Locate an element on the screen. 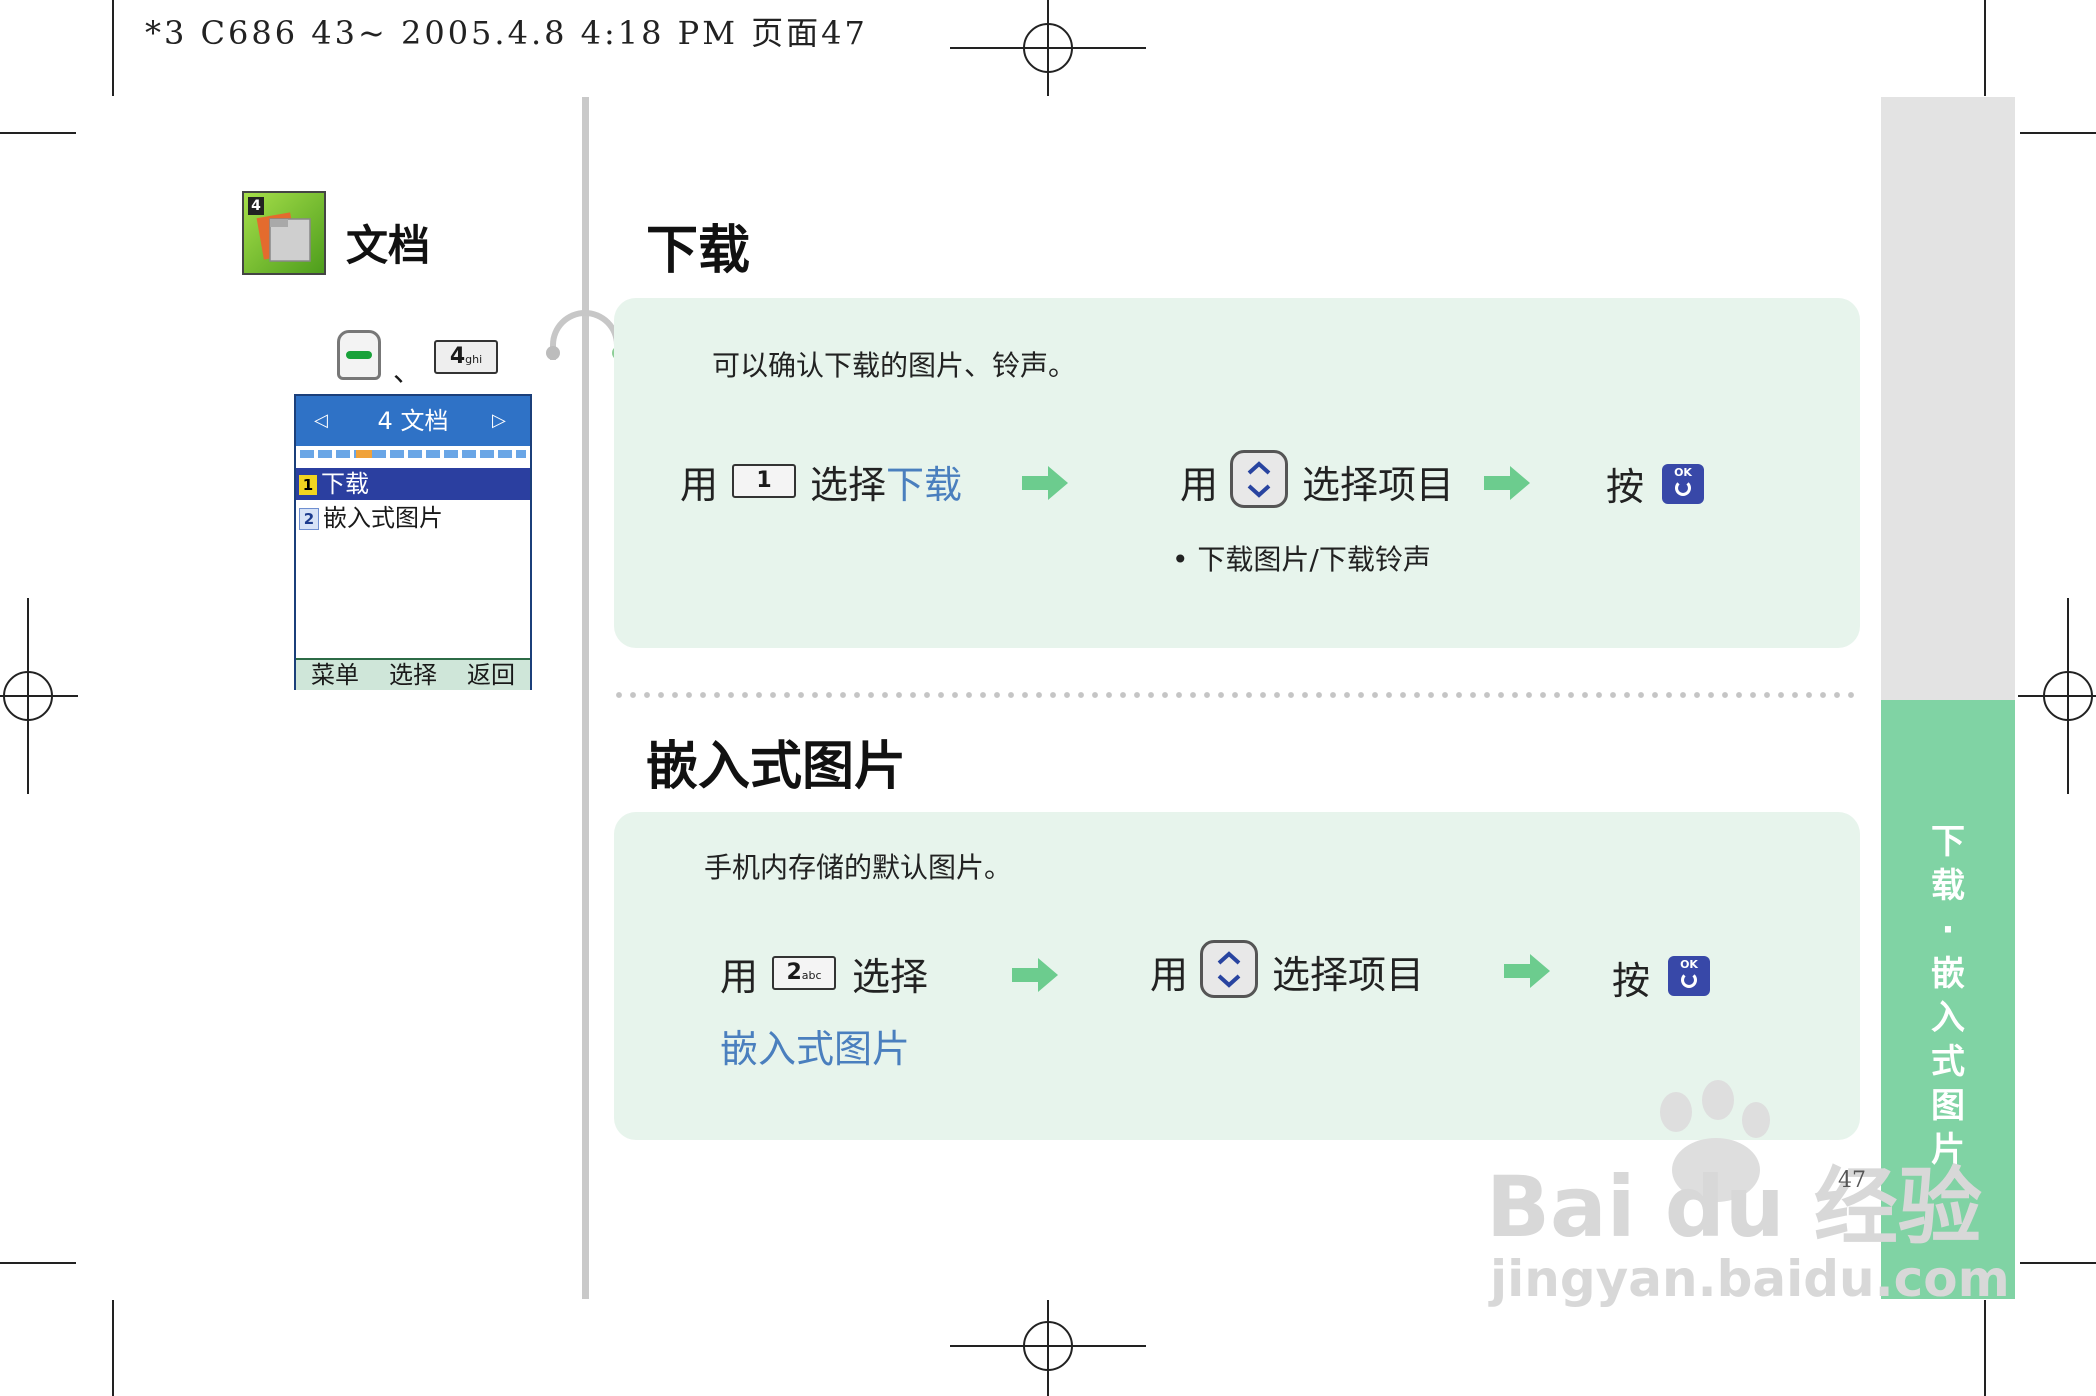  softkey-menu: 菜单 is located at coordinates (335, 675).